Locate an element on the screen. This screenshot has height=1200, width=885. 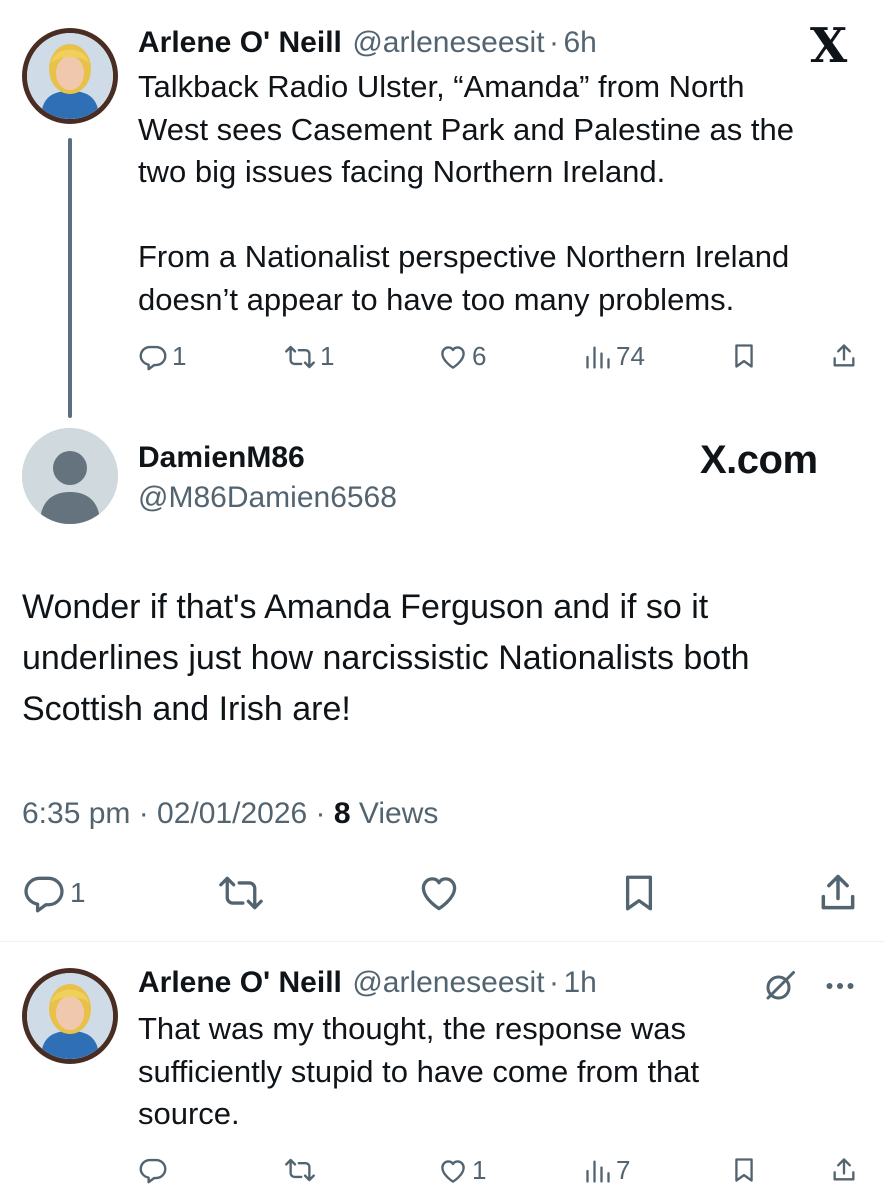
tweet3-grok-button is located at coordinates (780, 986).